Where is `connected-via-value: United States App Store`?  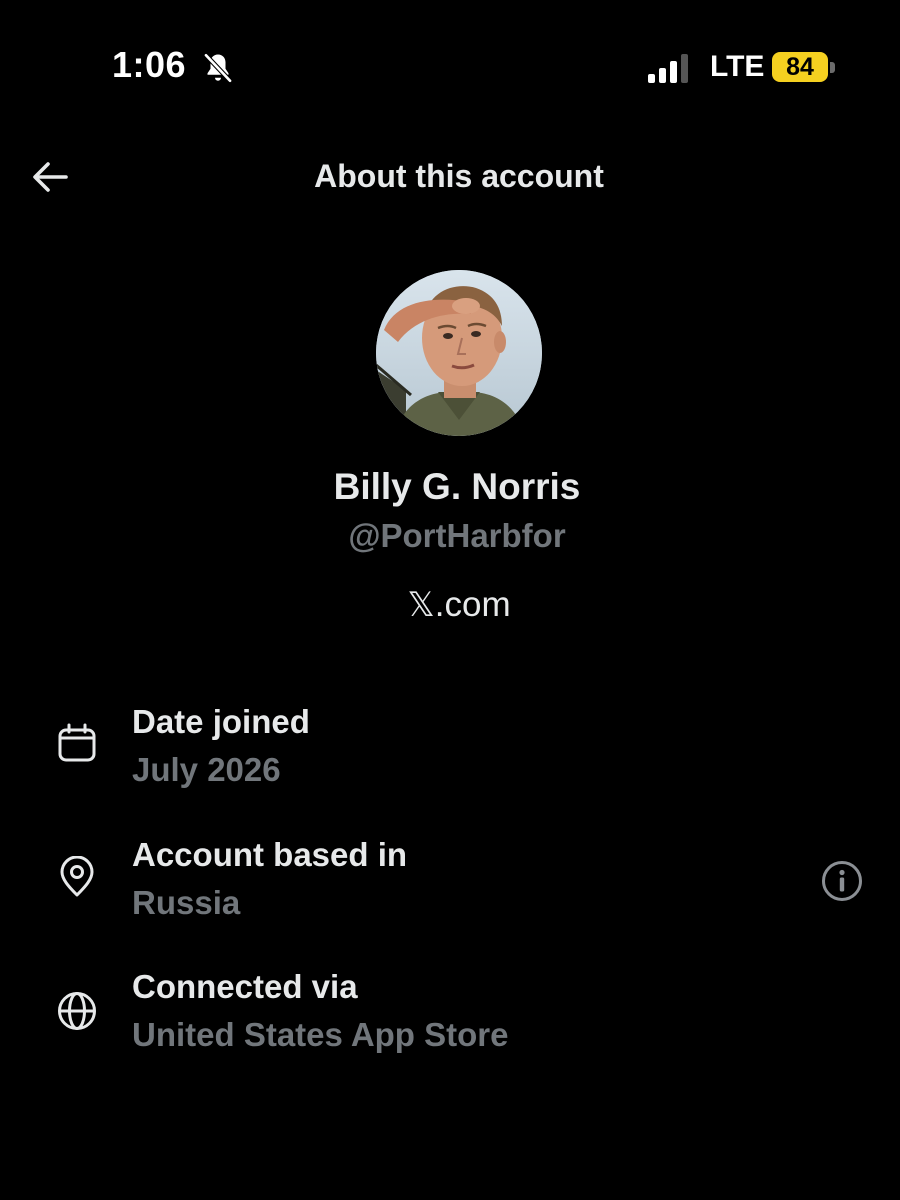
connected-via-value: United States App Store is located at coordinates (320, 1034).